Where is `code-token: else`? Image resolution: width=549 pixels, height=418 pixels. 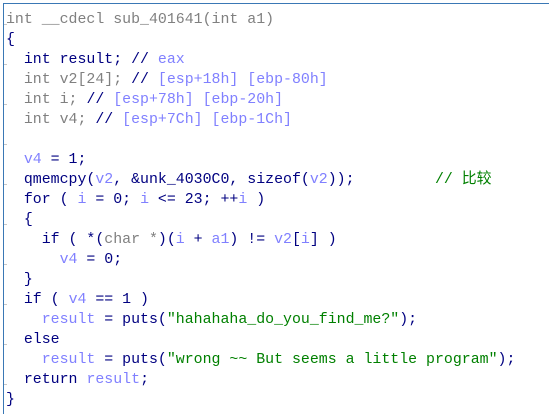
code-token: else is located at coordinates (33, 340).